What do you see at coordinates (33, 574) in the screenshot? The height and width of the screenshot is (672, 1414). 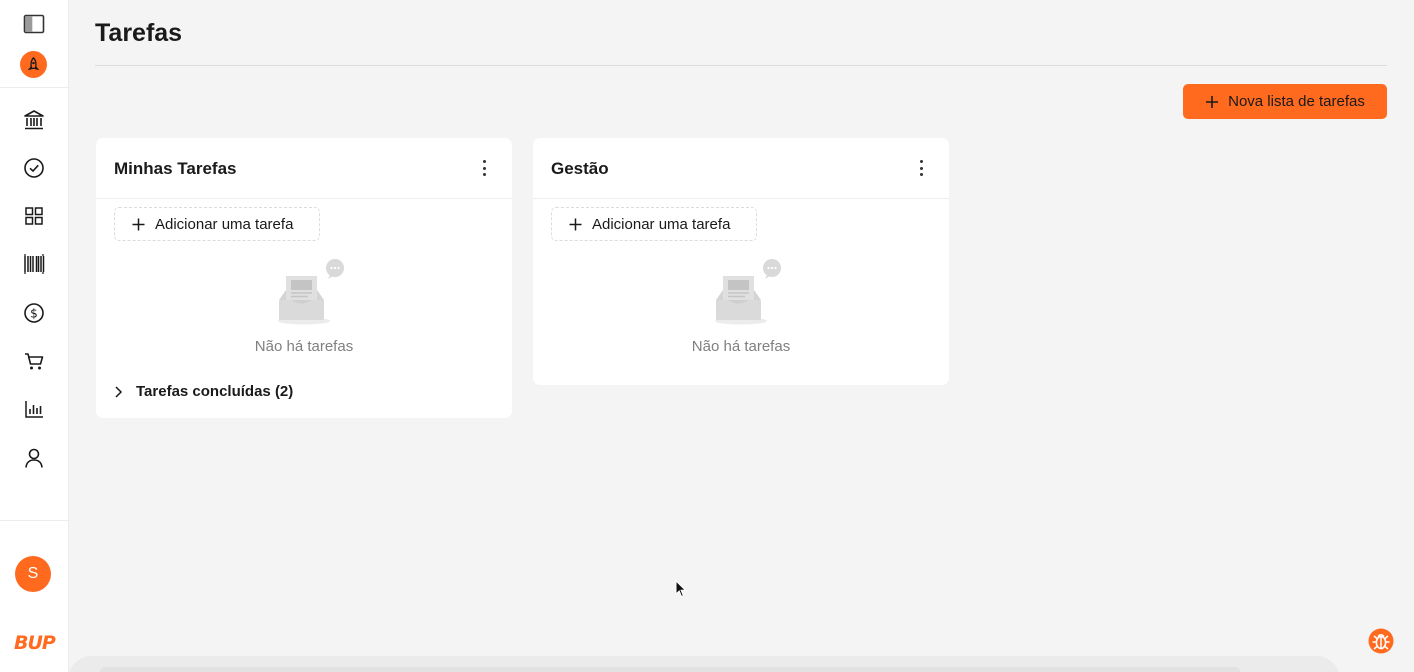 I see `avatar: S` at bounding box center [33, 574].